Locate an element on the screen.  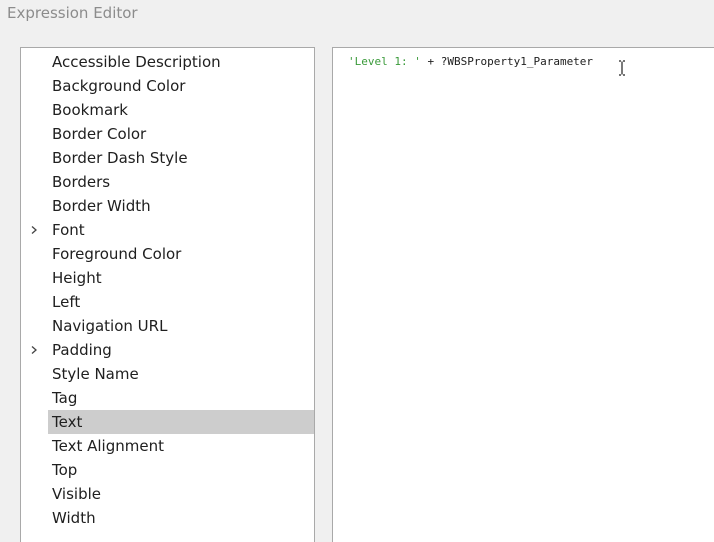
property-item-label: Tag is located at coordinates (65, 398).